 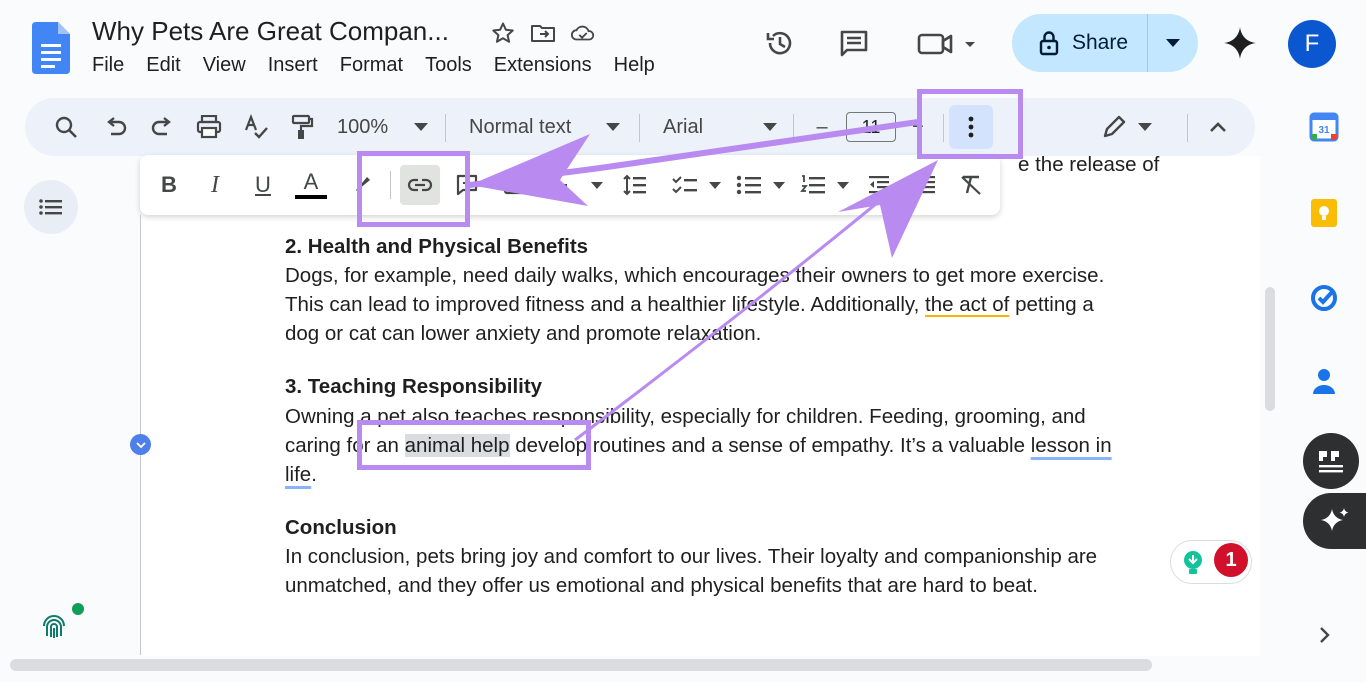 What do you see at coordinates (813, 185) in the screenshot?
I see `numbered-list-icon` at bounding box center [813, 185].